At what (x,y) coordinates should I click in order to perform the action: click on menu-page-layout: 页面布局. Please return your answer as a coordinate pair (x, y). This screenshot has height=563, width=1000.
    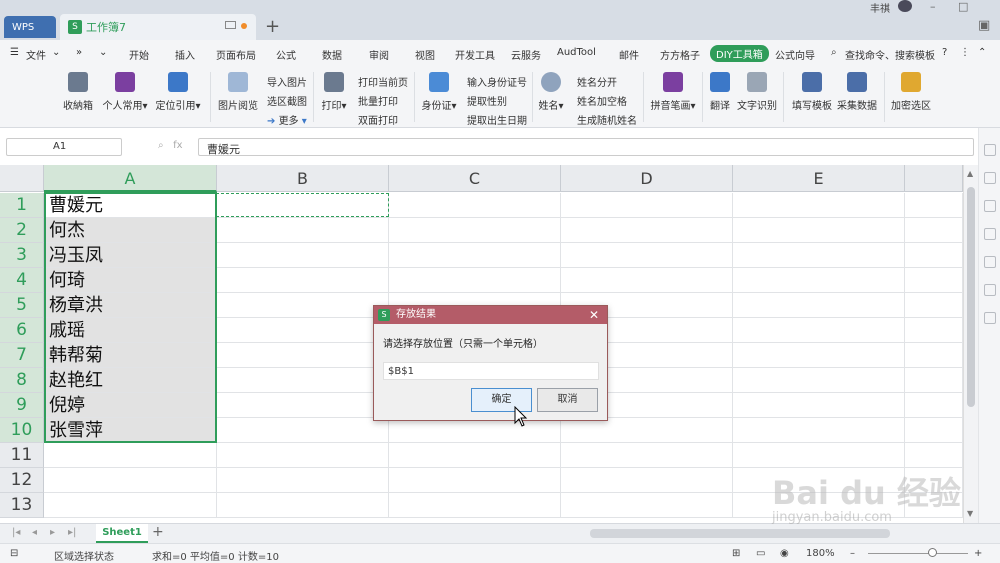
    Looking at the image, I should click on (236, 54).